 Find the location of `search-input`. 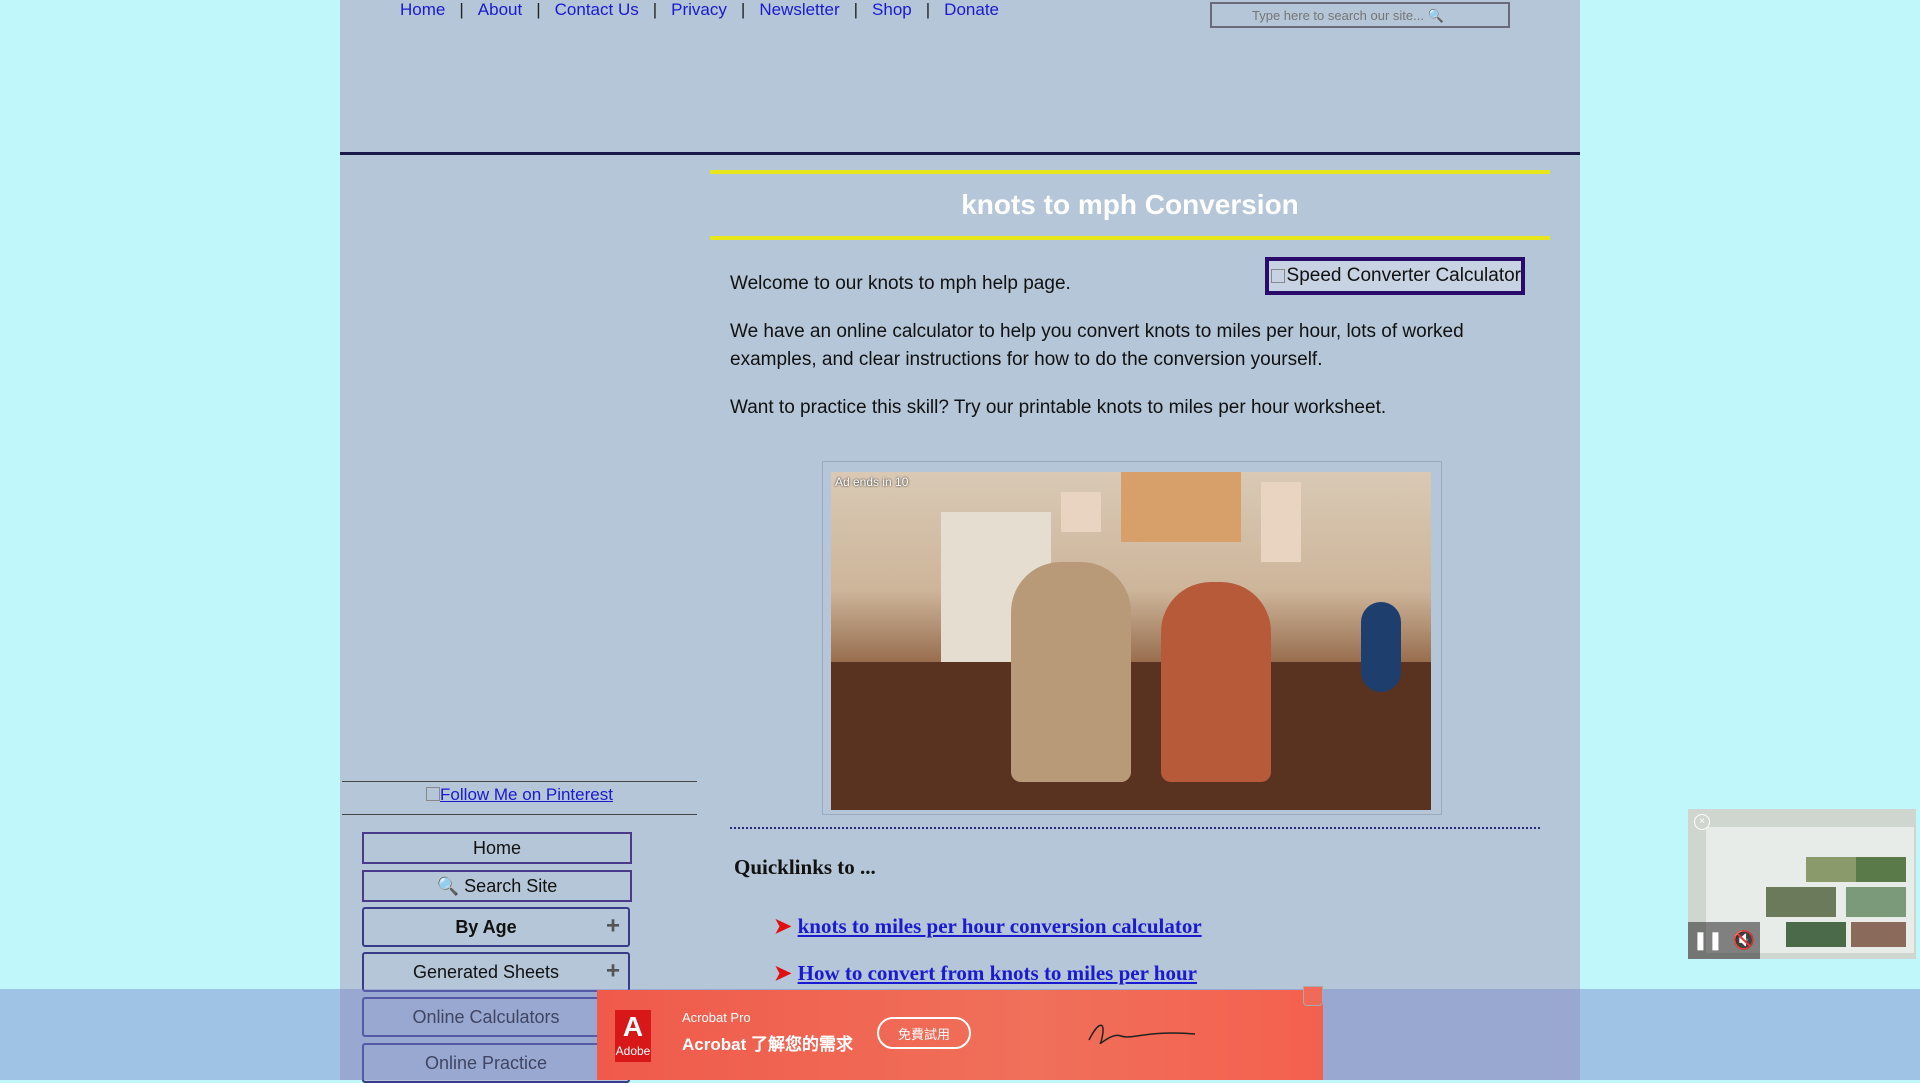

search-input is located at coordinates (1360, 15).